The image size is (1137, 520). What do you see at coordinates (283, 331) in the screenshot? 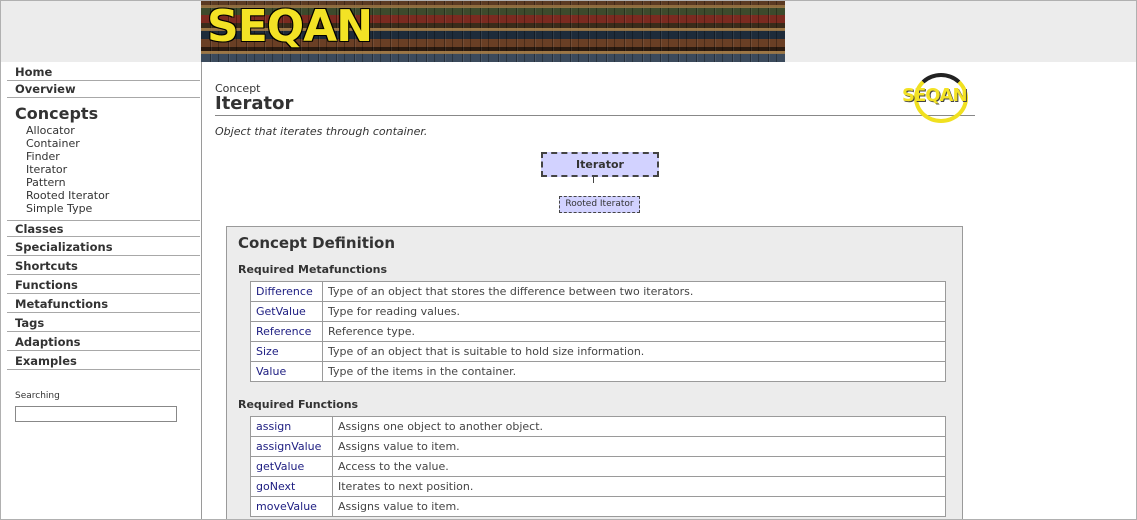
I see `metafunction-link: Reference` at bounding box center [283, 331].